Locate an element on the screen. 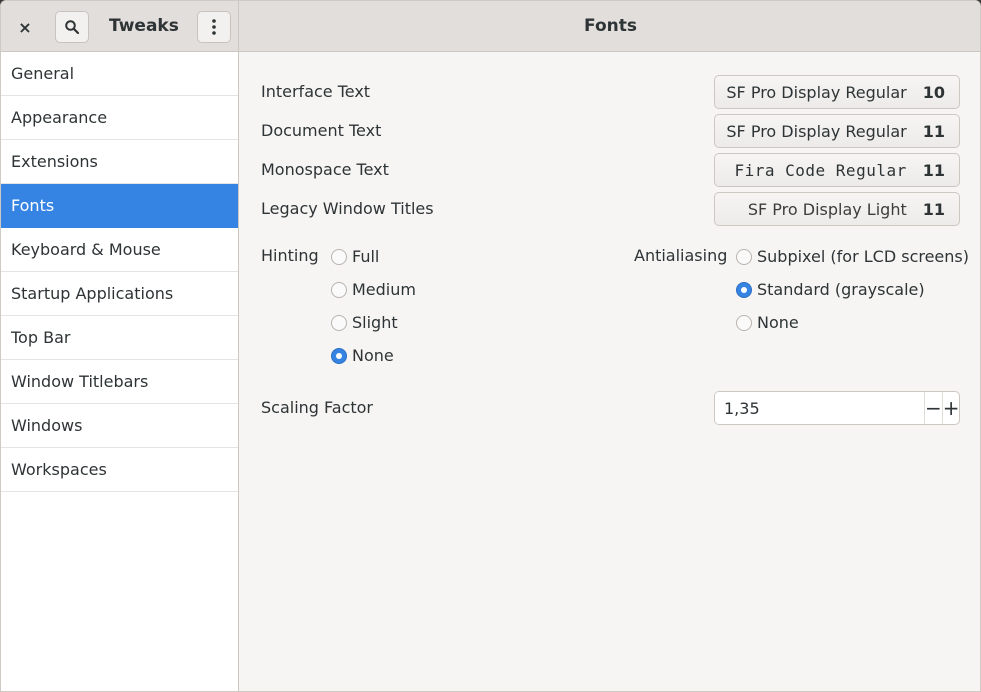 The image size is (981, 692). monospace-text-font-button: Fira Code Regular 11 is located at coordinates (837, 170).